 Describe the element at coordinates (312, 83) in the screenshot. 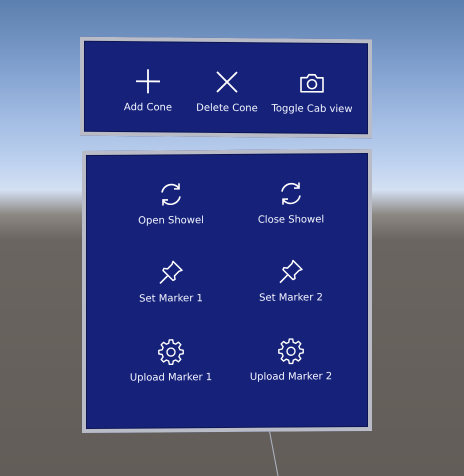

I see `camera-icon` at that location.